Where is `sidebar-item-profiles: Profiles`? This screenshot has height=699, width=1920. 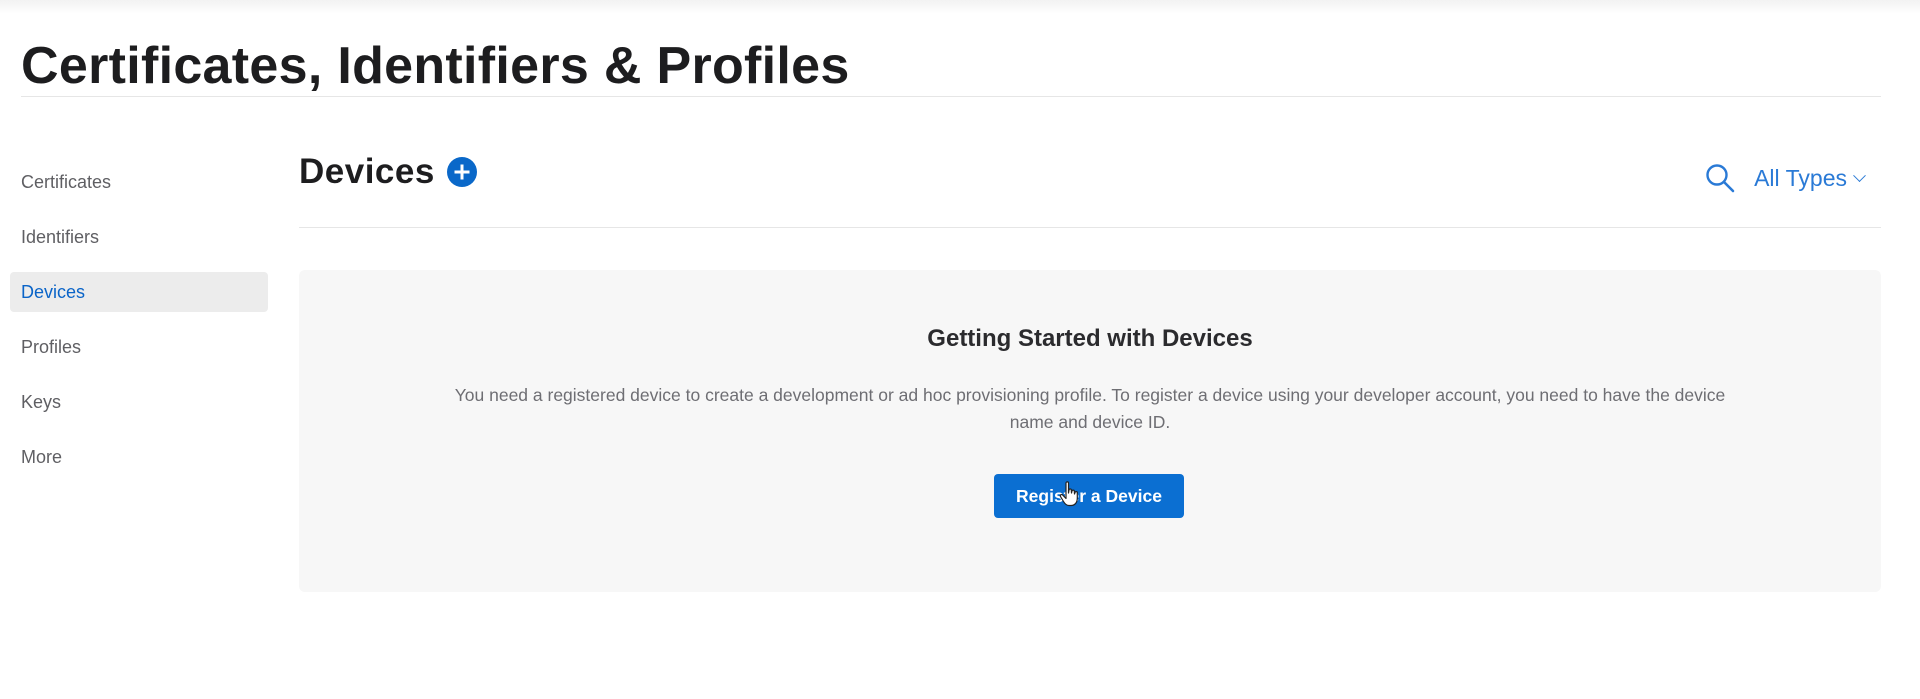 sidebar-item-profiles: Profiles is located at coordinates (139, 347).